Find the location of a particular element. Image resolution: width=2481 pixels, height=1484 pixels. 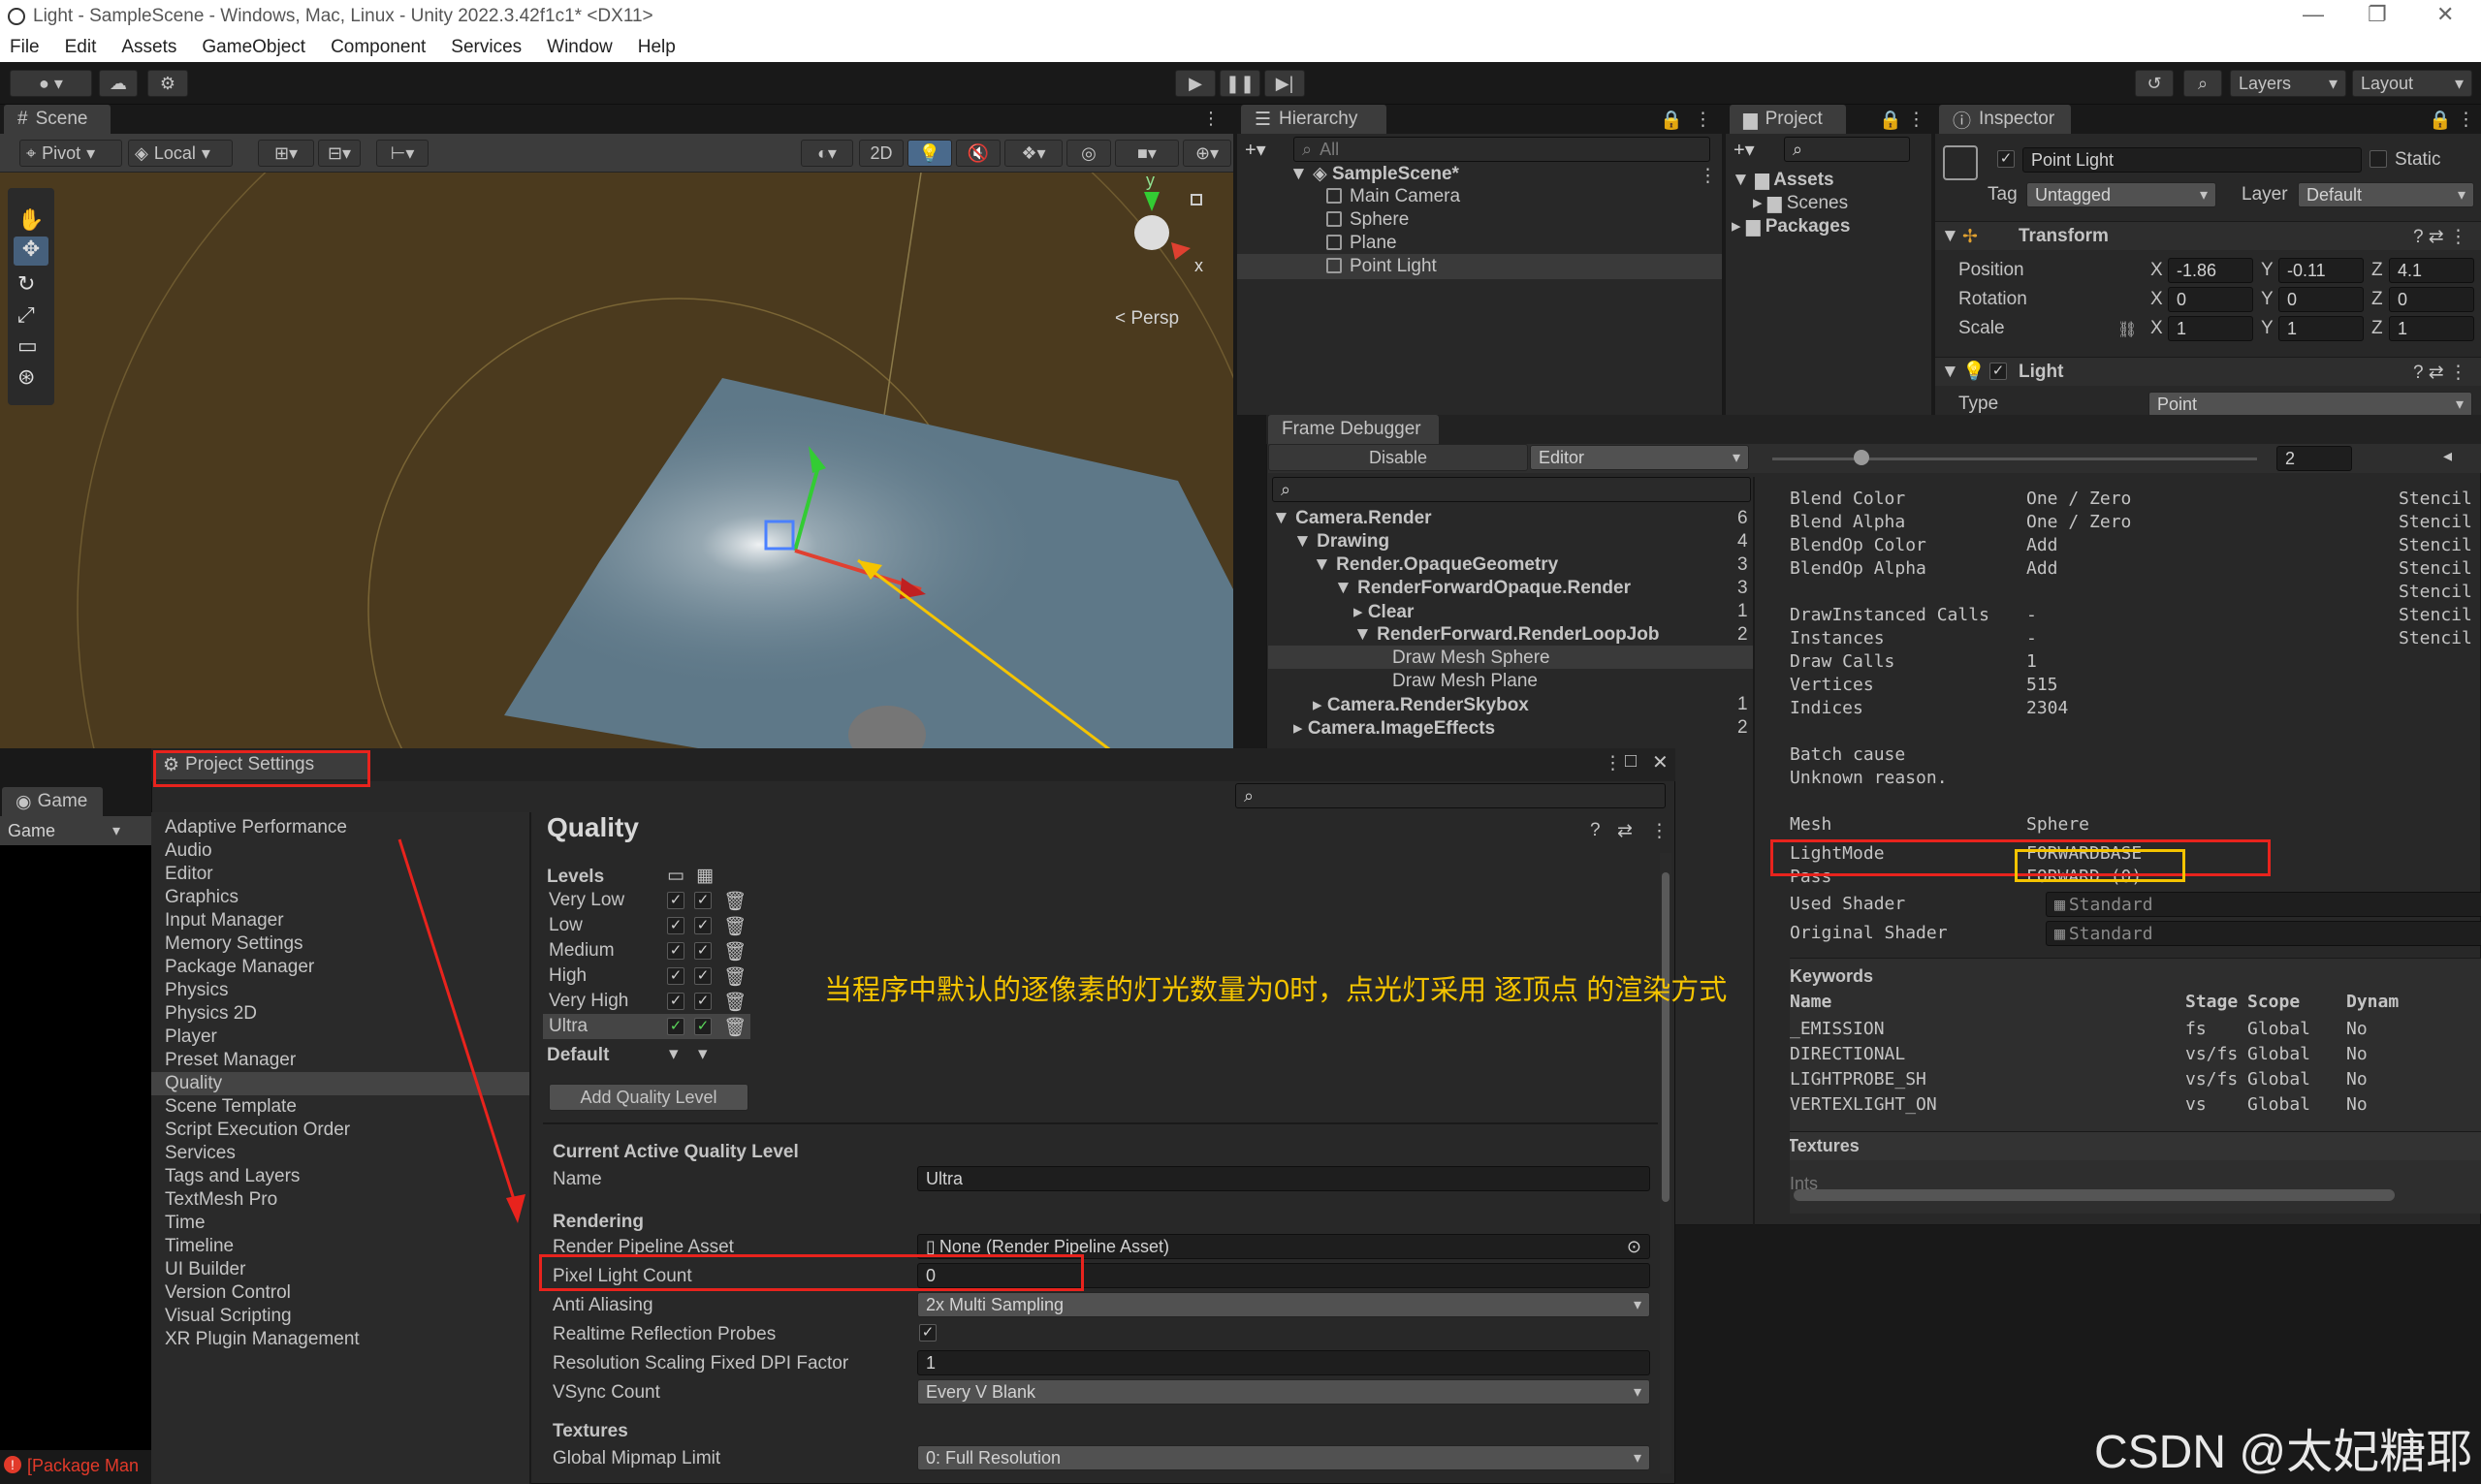

annotation-overlay is located at coordinates (461, 1030).